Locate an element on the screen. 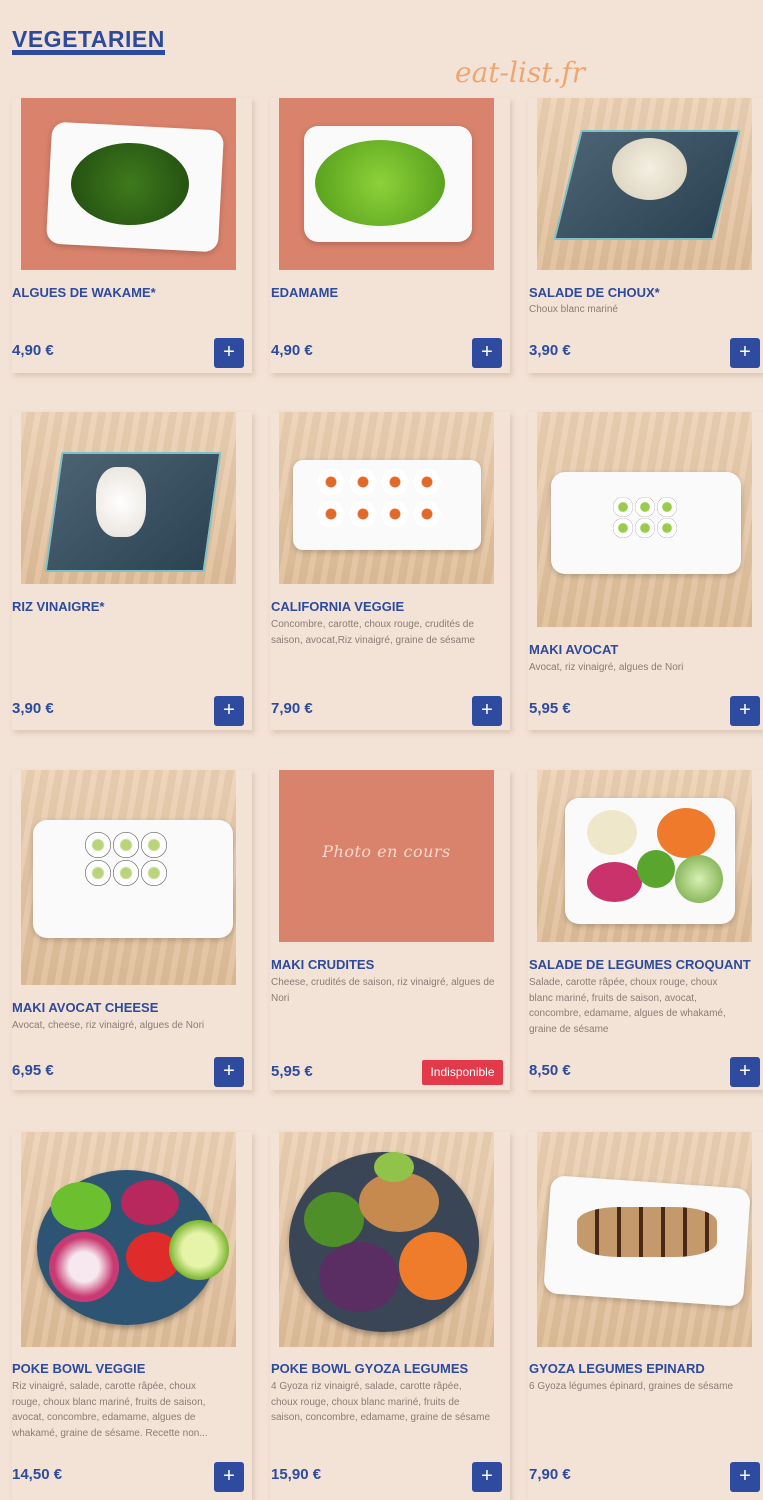  item-description: Avocat, riz vinaigré, algues de Nori is located at coordinates (606, 667).